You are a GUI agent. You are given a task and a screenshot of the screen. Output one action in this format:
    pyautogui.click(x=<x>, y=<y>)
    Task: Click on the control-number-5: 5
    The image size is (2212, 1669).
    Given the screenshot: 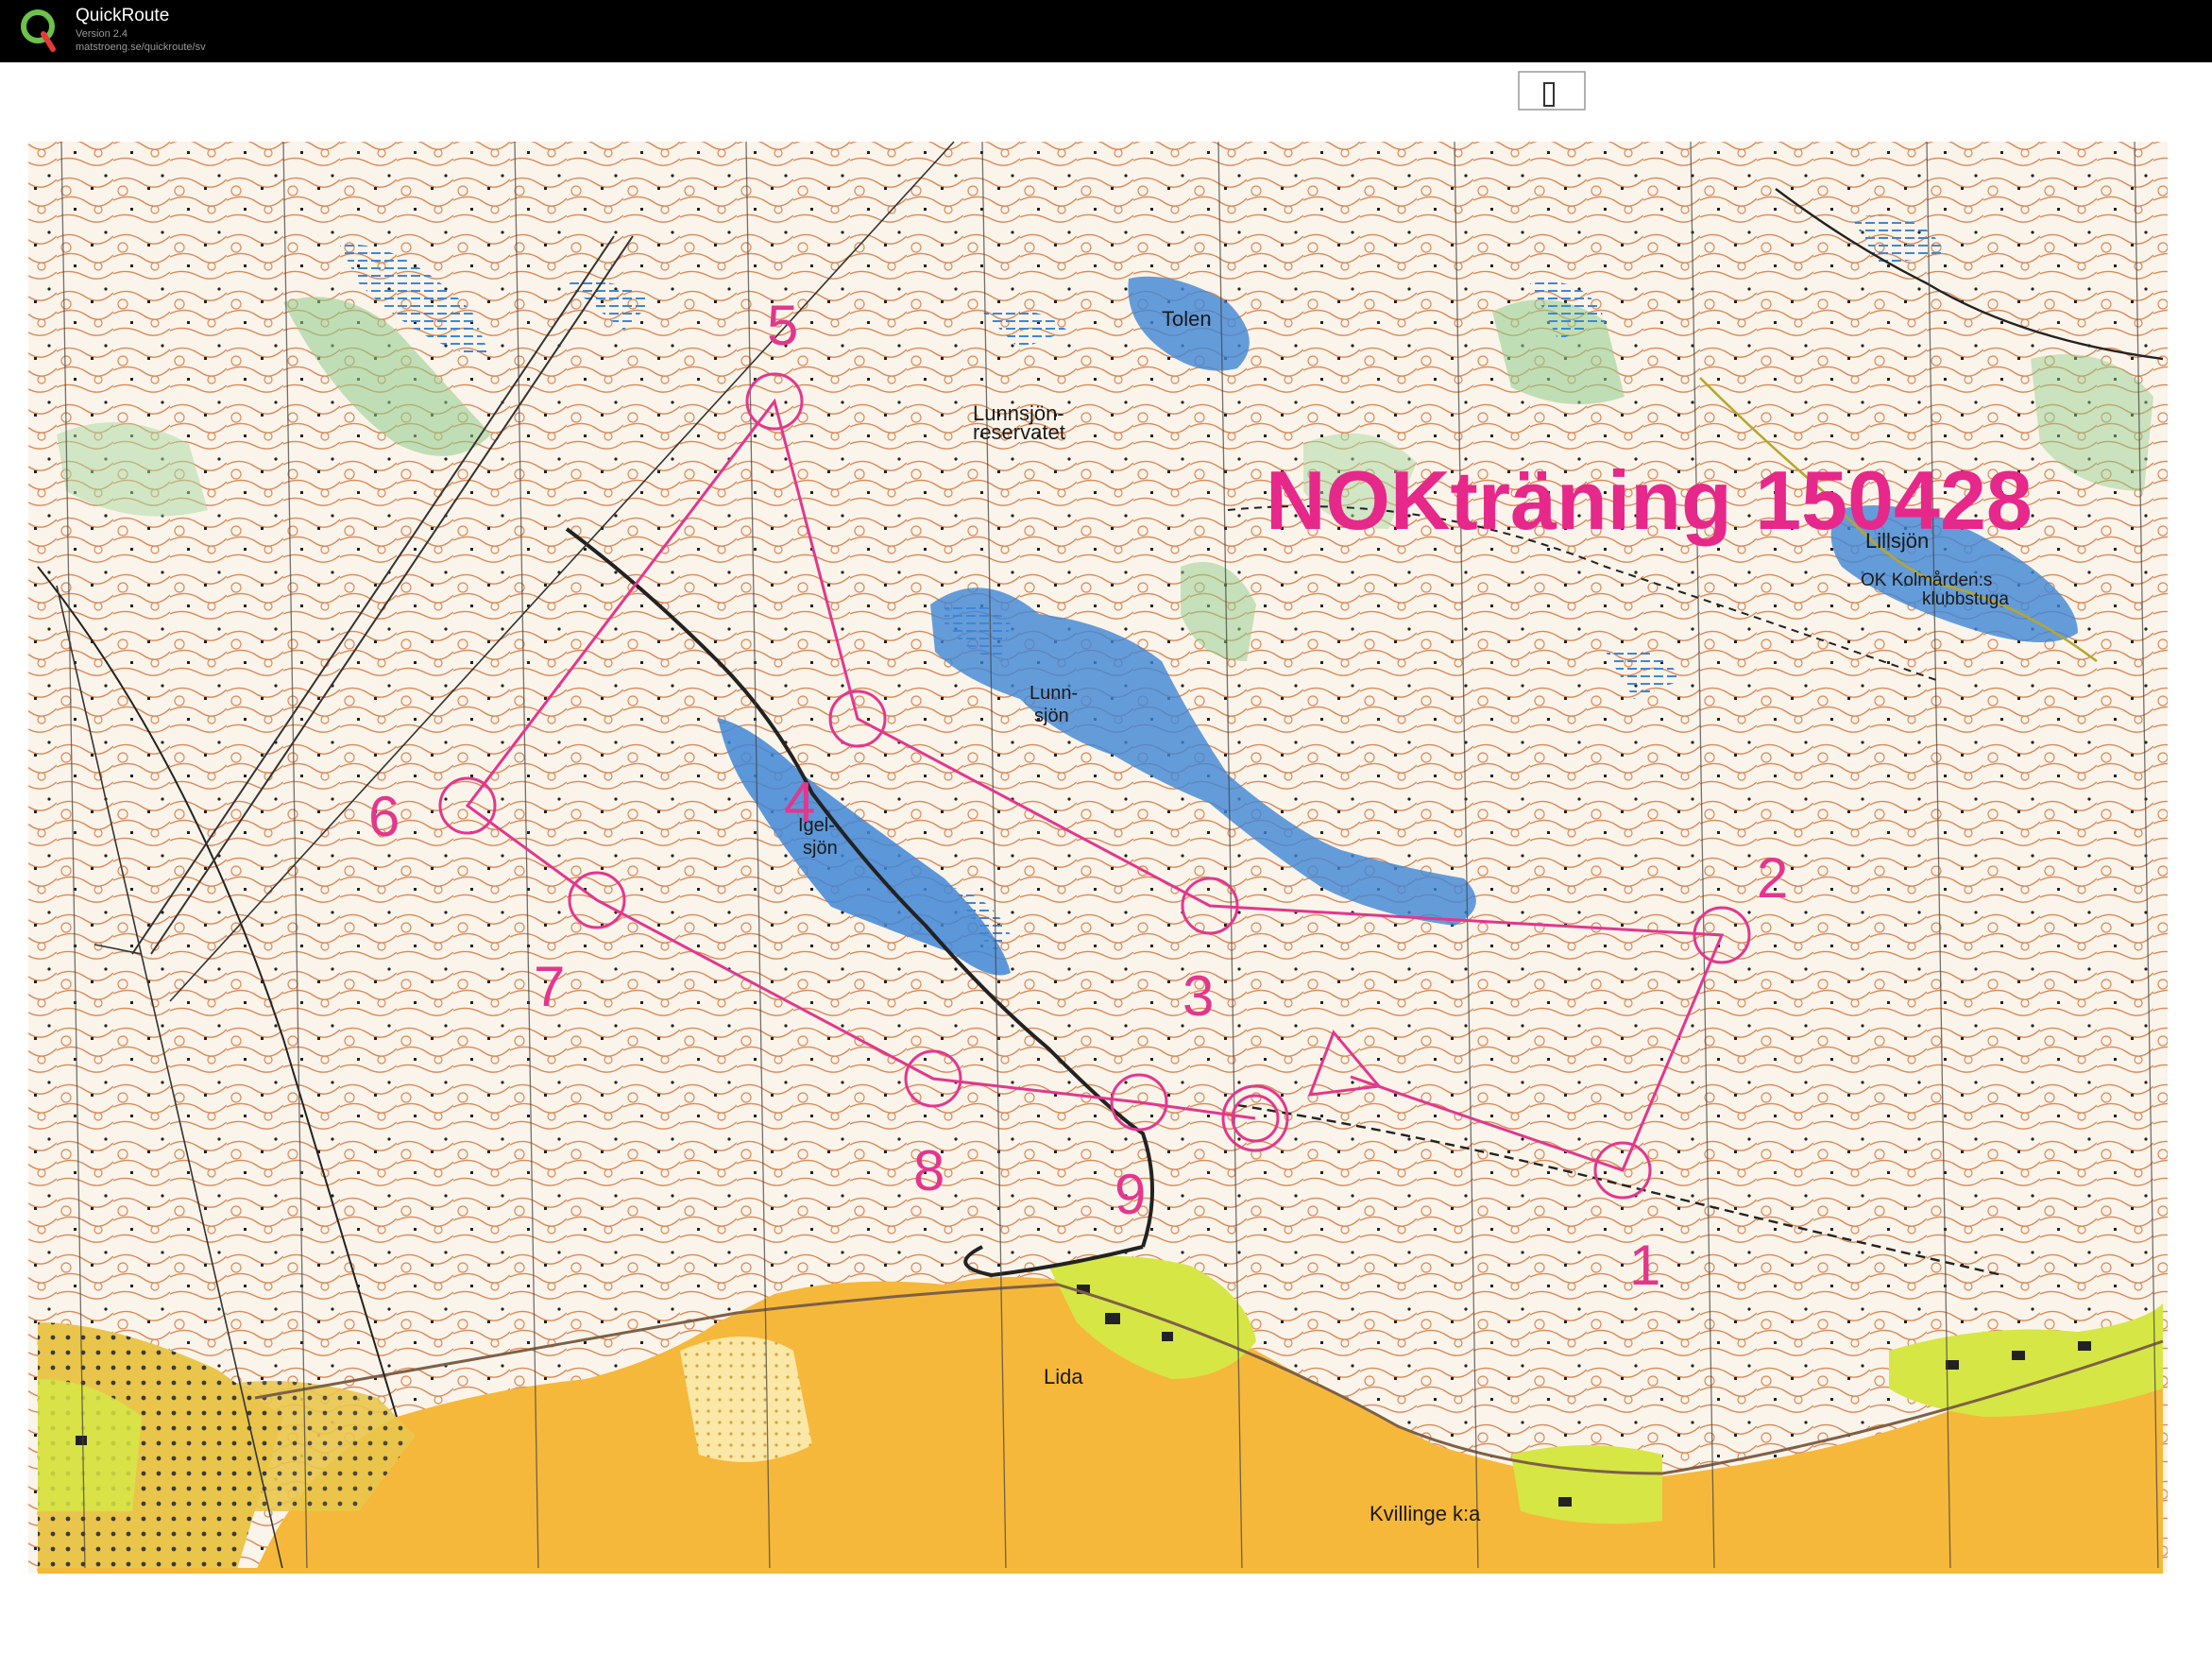 What is the action you would take?
    pyautogui.click(x=782, y=326)
    